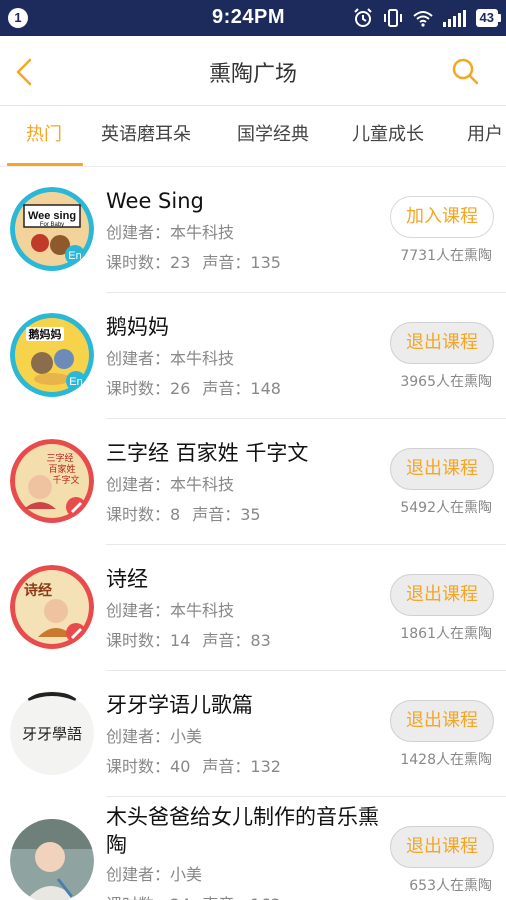 The height and width of the screenshot is (900, 506). Describe the element at coordinates (179, 705) in the screenshot. I see `course-title: 牙牙学语儿歌篇` at that location.